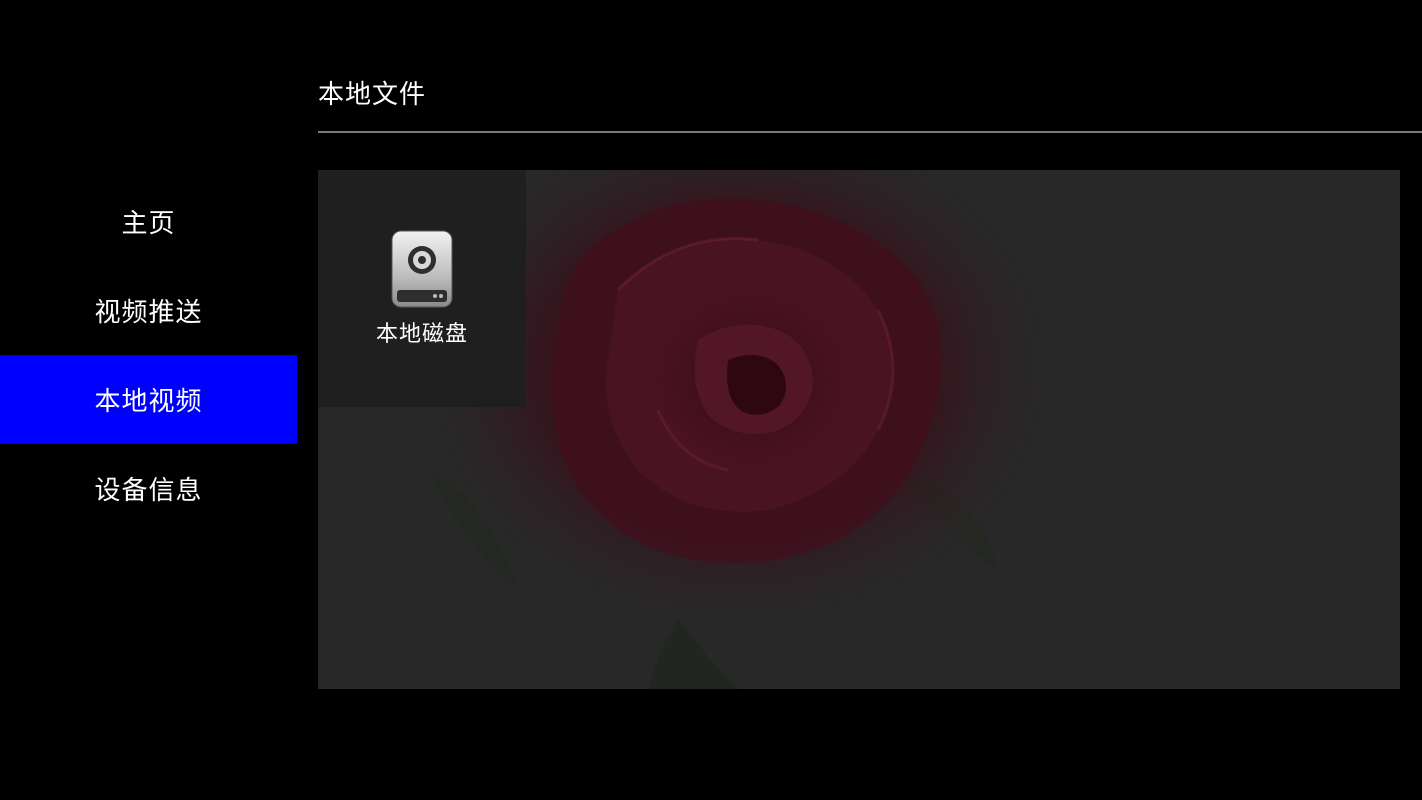 The height and width of the screenshot is (800, 1422). Describe the element at coordinates (870, 132) in the screenshot. I see `header-divider` at that location.